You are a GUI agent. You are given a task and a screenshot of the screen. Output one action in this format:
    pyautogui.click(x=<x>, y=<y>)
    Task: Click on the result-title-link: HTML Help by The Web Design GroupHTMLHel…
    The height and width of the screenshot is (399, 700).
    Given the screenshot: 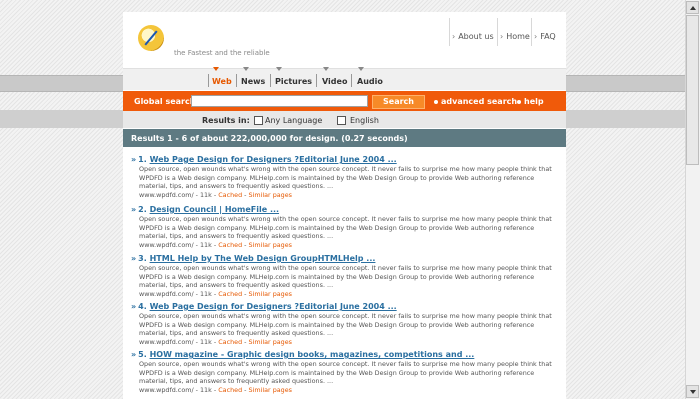 What is the action you would take?
    pyautogui.click(x=263, y=258)
    